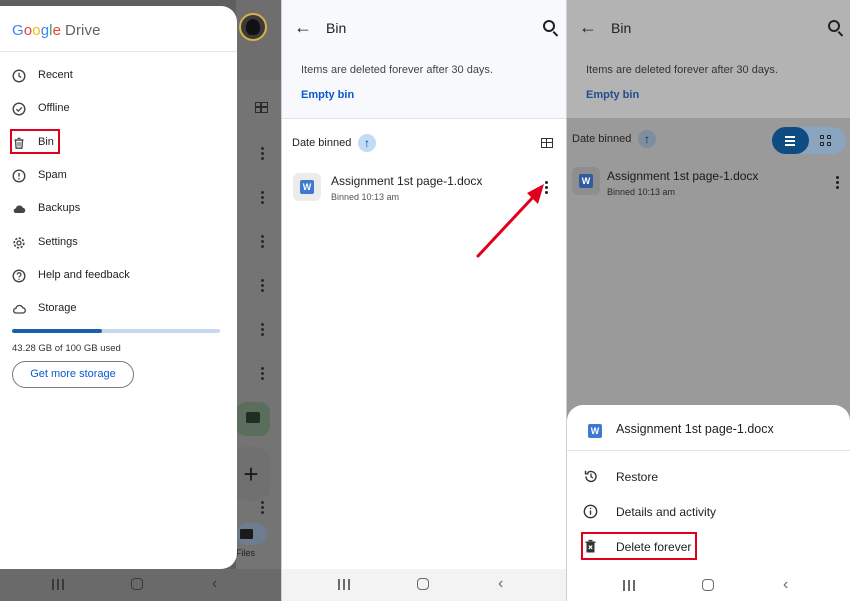  What do you see at coordinates (112, 76) in the screenshot?
I see `drawer-item-recent: Recent` at bounding box center [112, 76].